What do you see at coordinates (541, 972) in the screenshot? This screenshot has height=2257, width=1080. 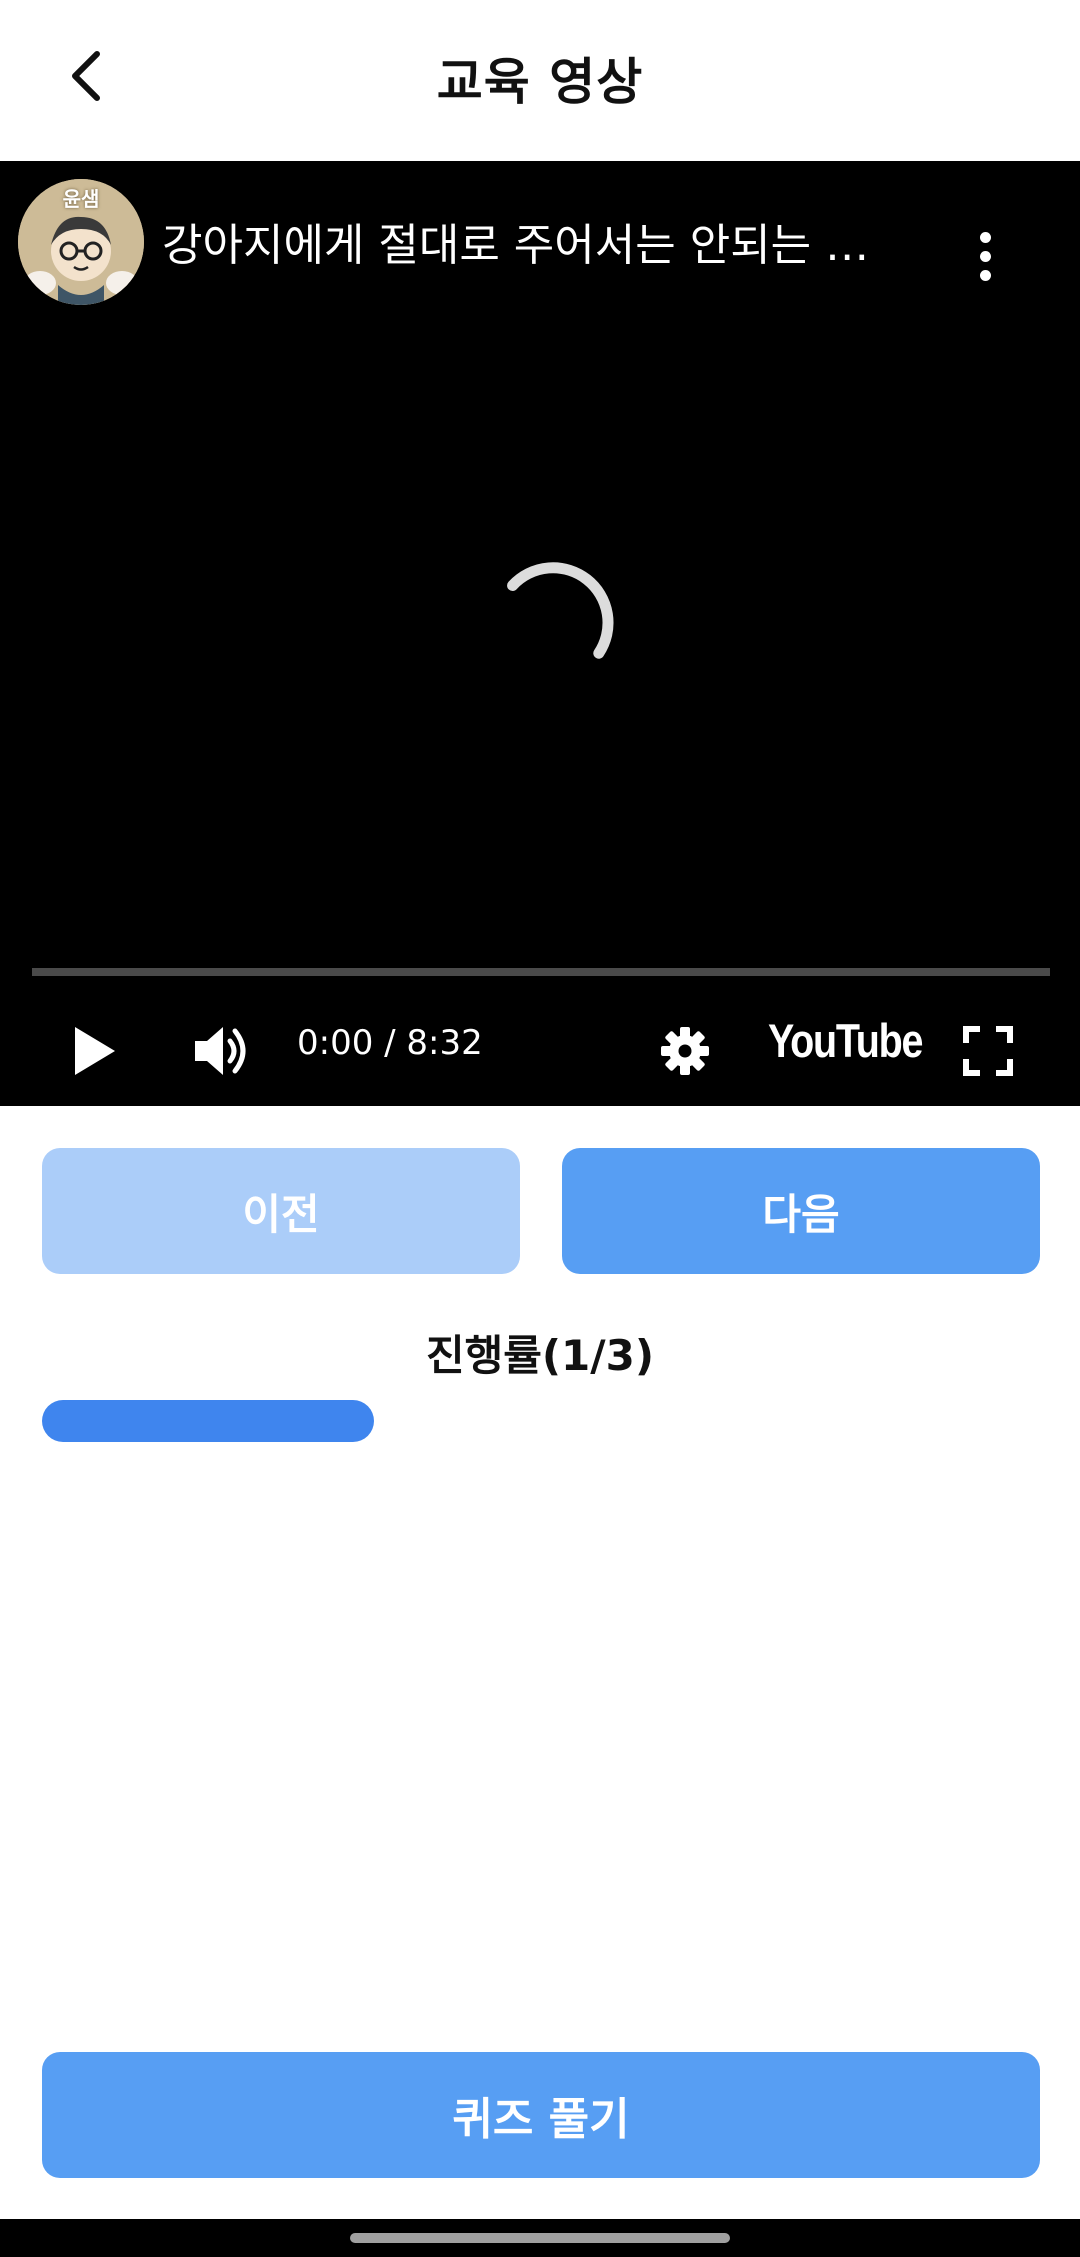 I see `seek-bar` at bounding box center [541, 972].